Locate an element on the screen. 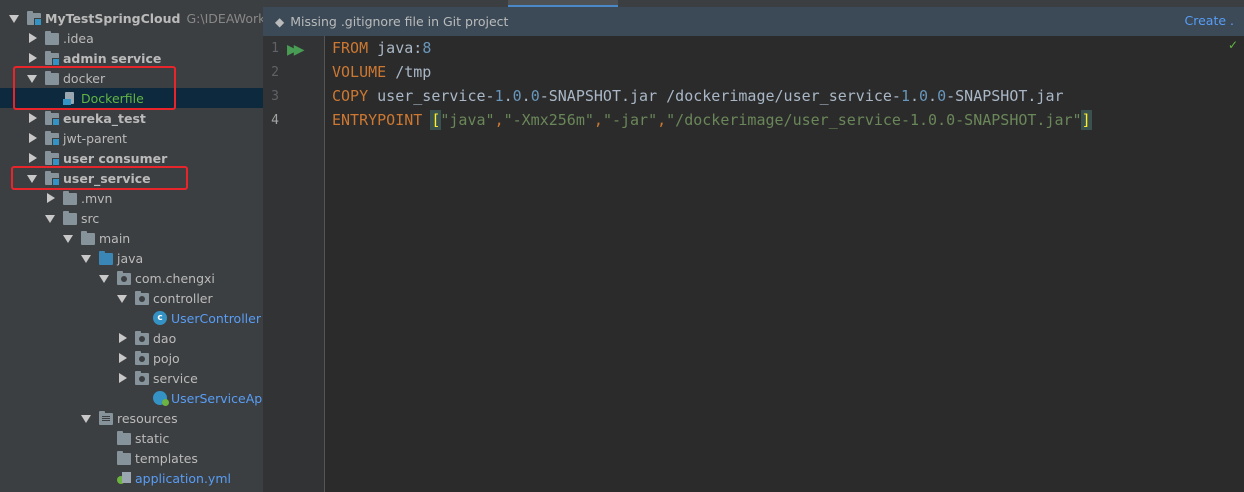 The height and width of the screenshot is (492, 1244). tree-node: pojo is located at coordinates (131, 358).